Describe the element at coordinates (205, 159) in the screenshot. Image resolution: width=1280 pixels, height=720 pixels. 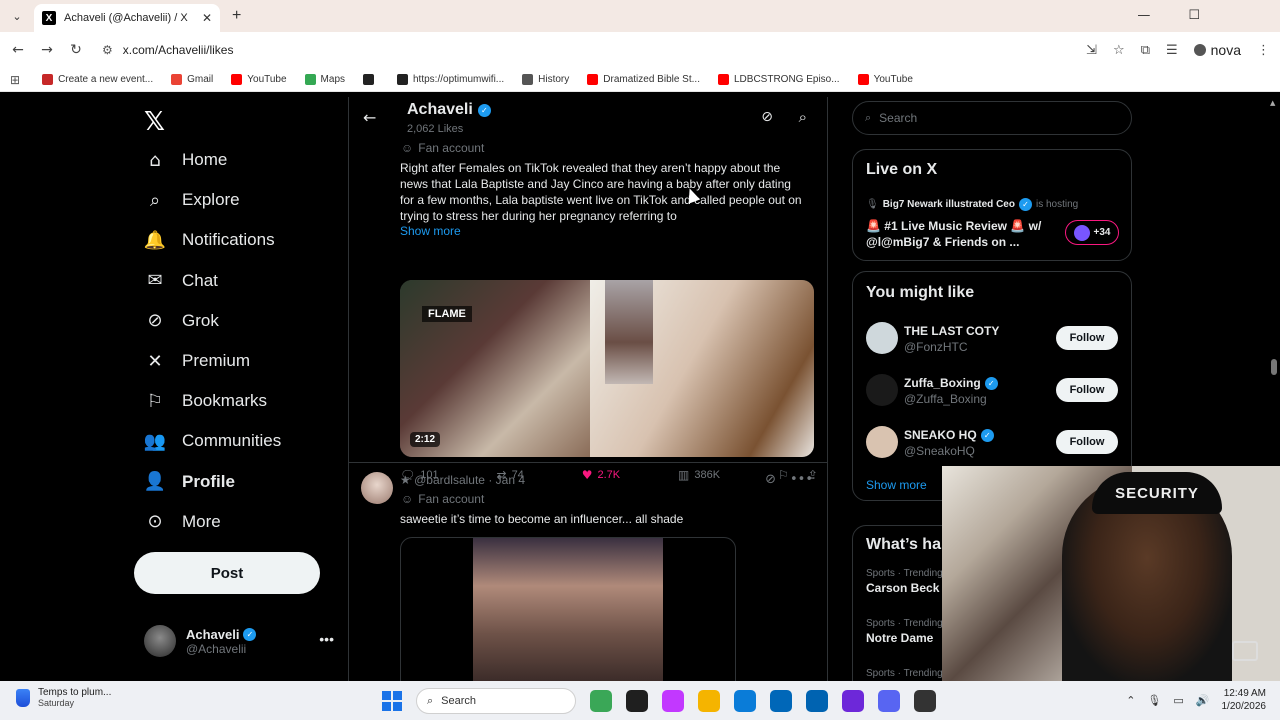
I see `nav-item-label: Home` at that location.